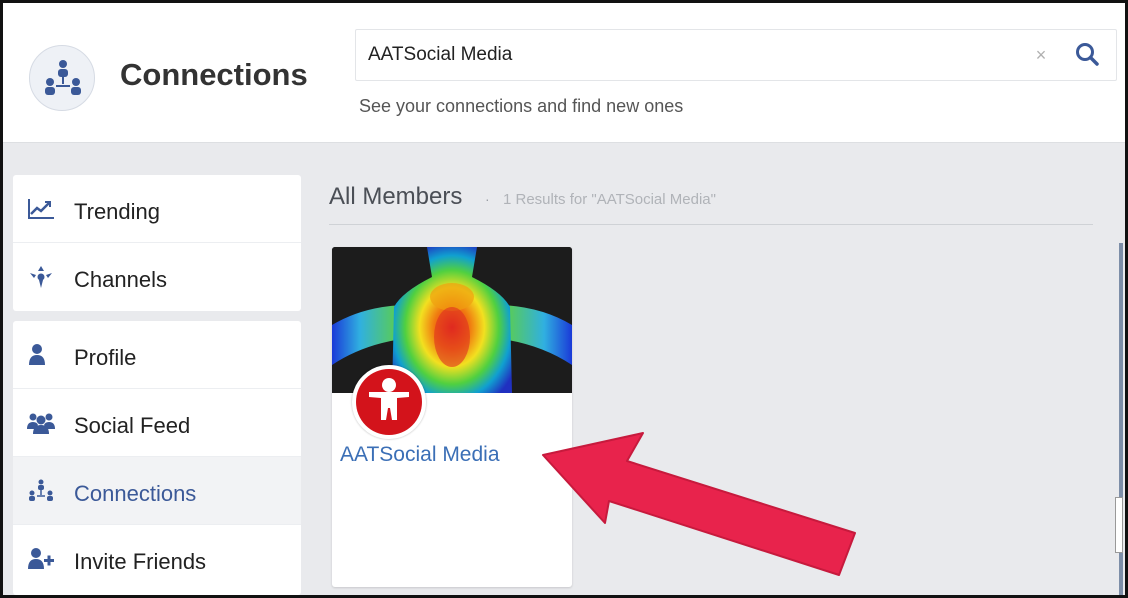  What do you see at coordinates (41, 423) in the screenshot?
I see `group-icon` at bounding box center [41, 423].